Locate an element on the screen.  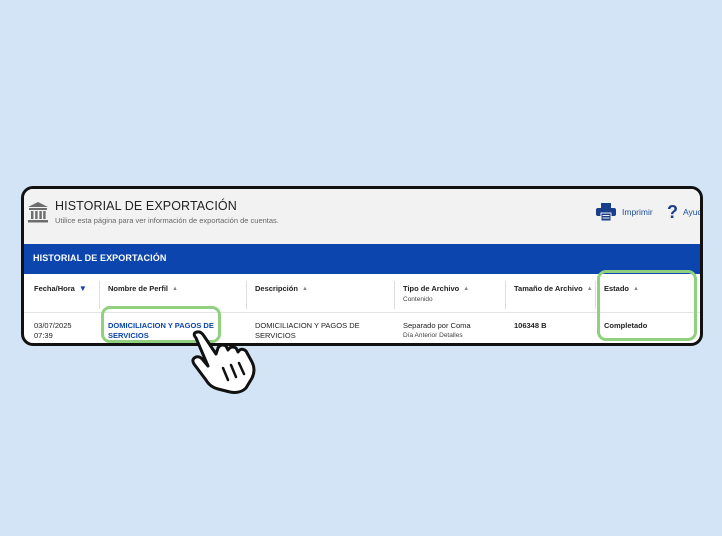
column-label: Descripción is located at coordinates (276, 288).